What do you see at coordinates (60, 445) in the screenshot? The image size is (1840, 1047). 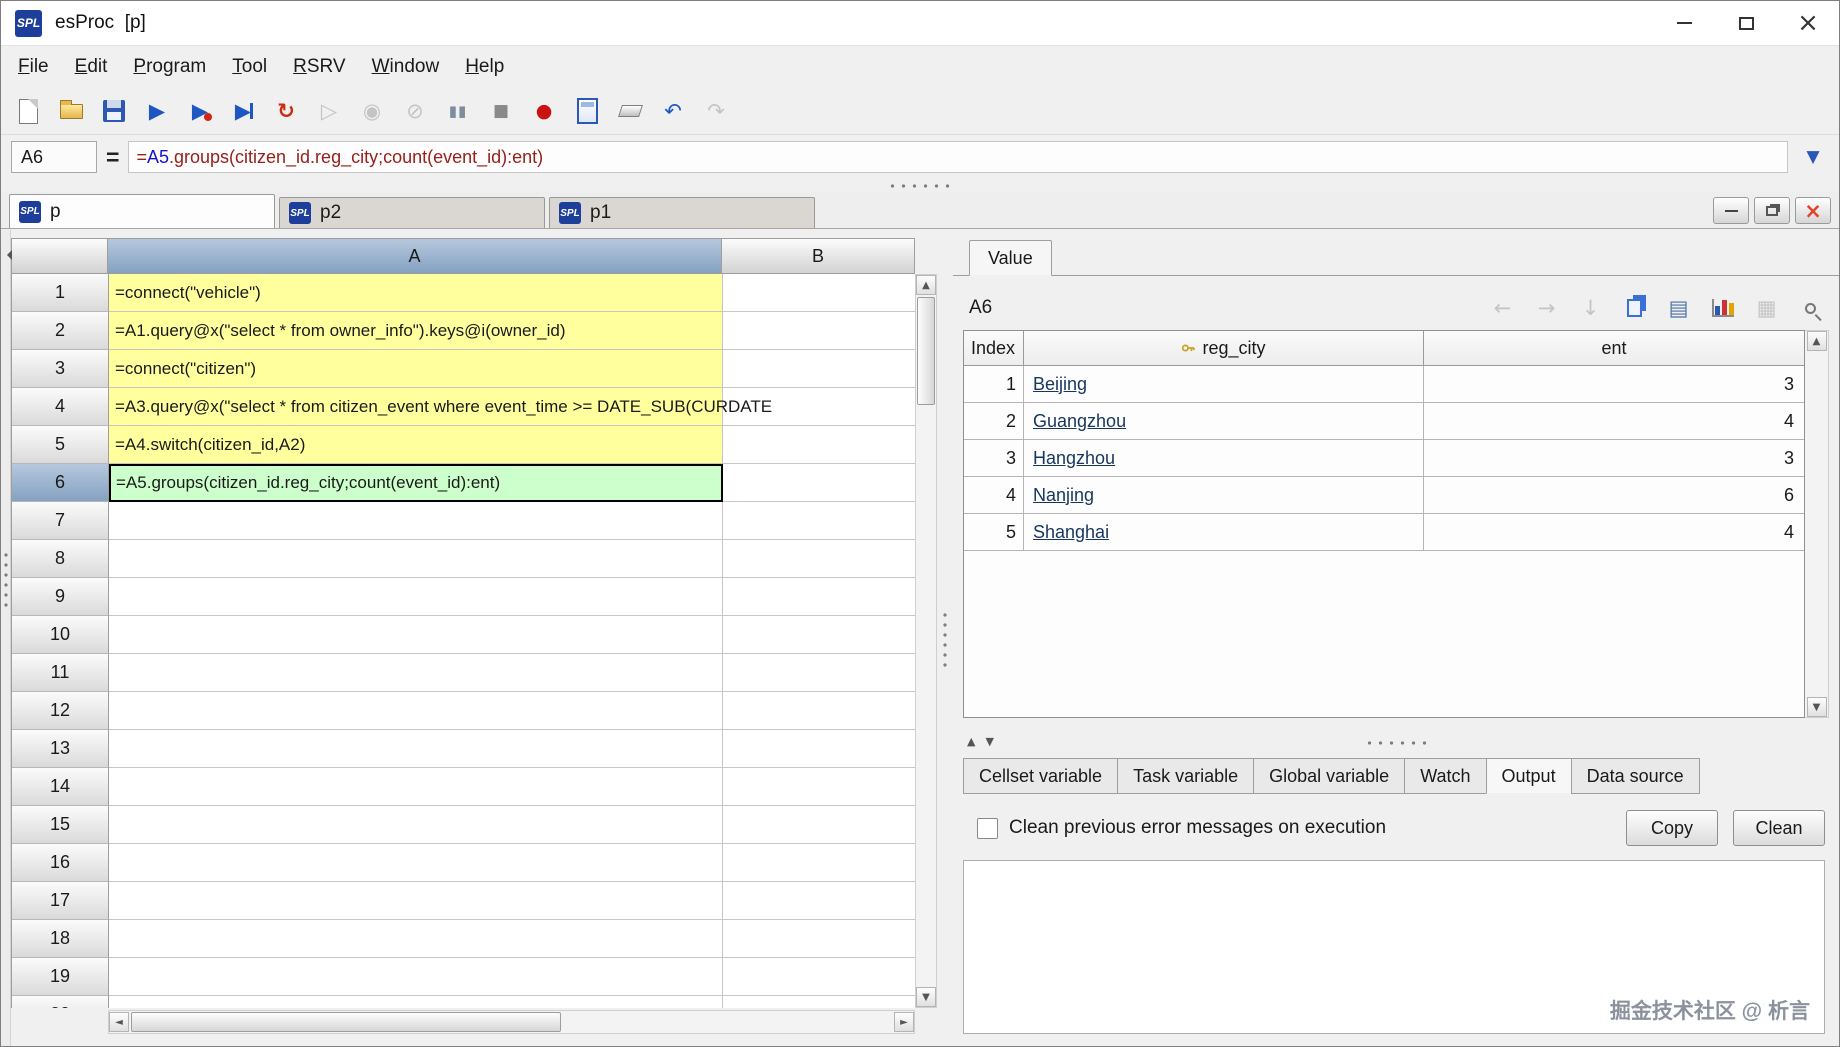 I see `row-header: 5` at bounding box center [60, 445].